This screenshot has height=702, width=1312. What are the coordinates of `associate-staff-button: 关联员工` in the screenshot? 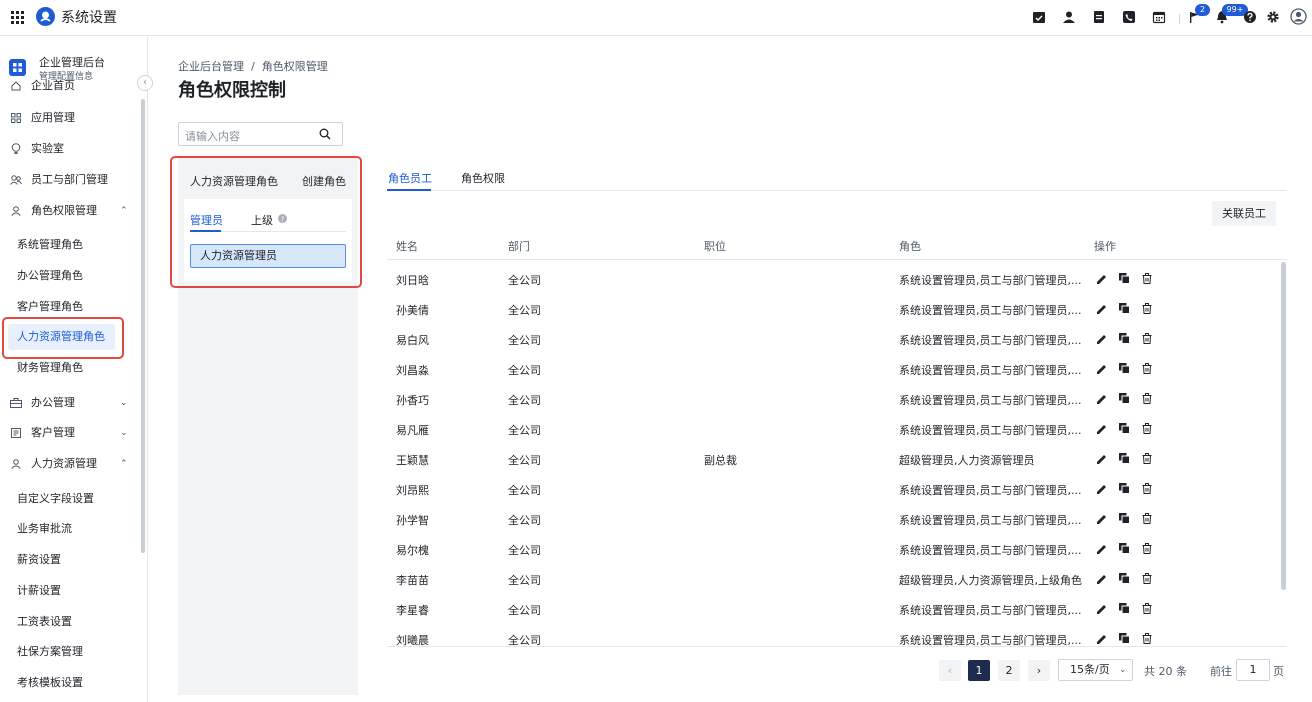 It's located at (1244, 213).